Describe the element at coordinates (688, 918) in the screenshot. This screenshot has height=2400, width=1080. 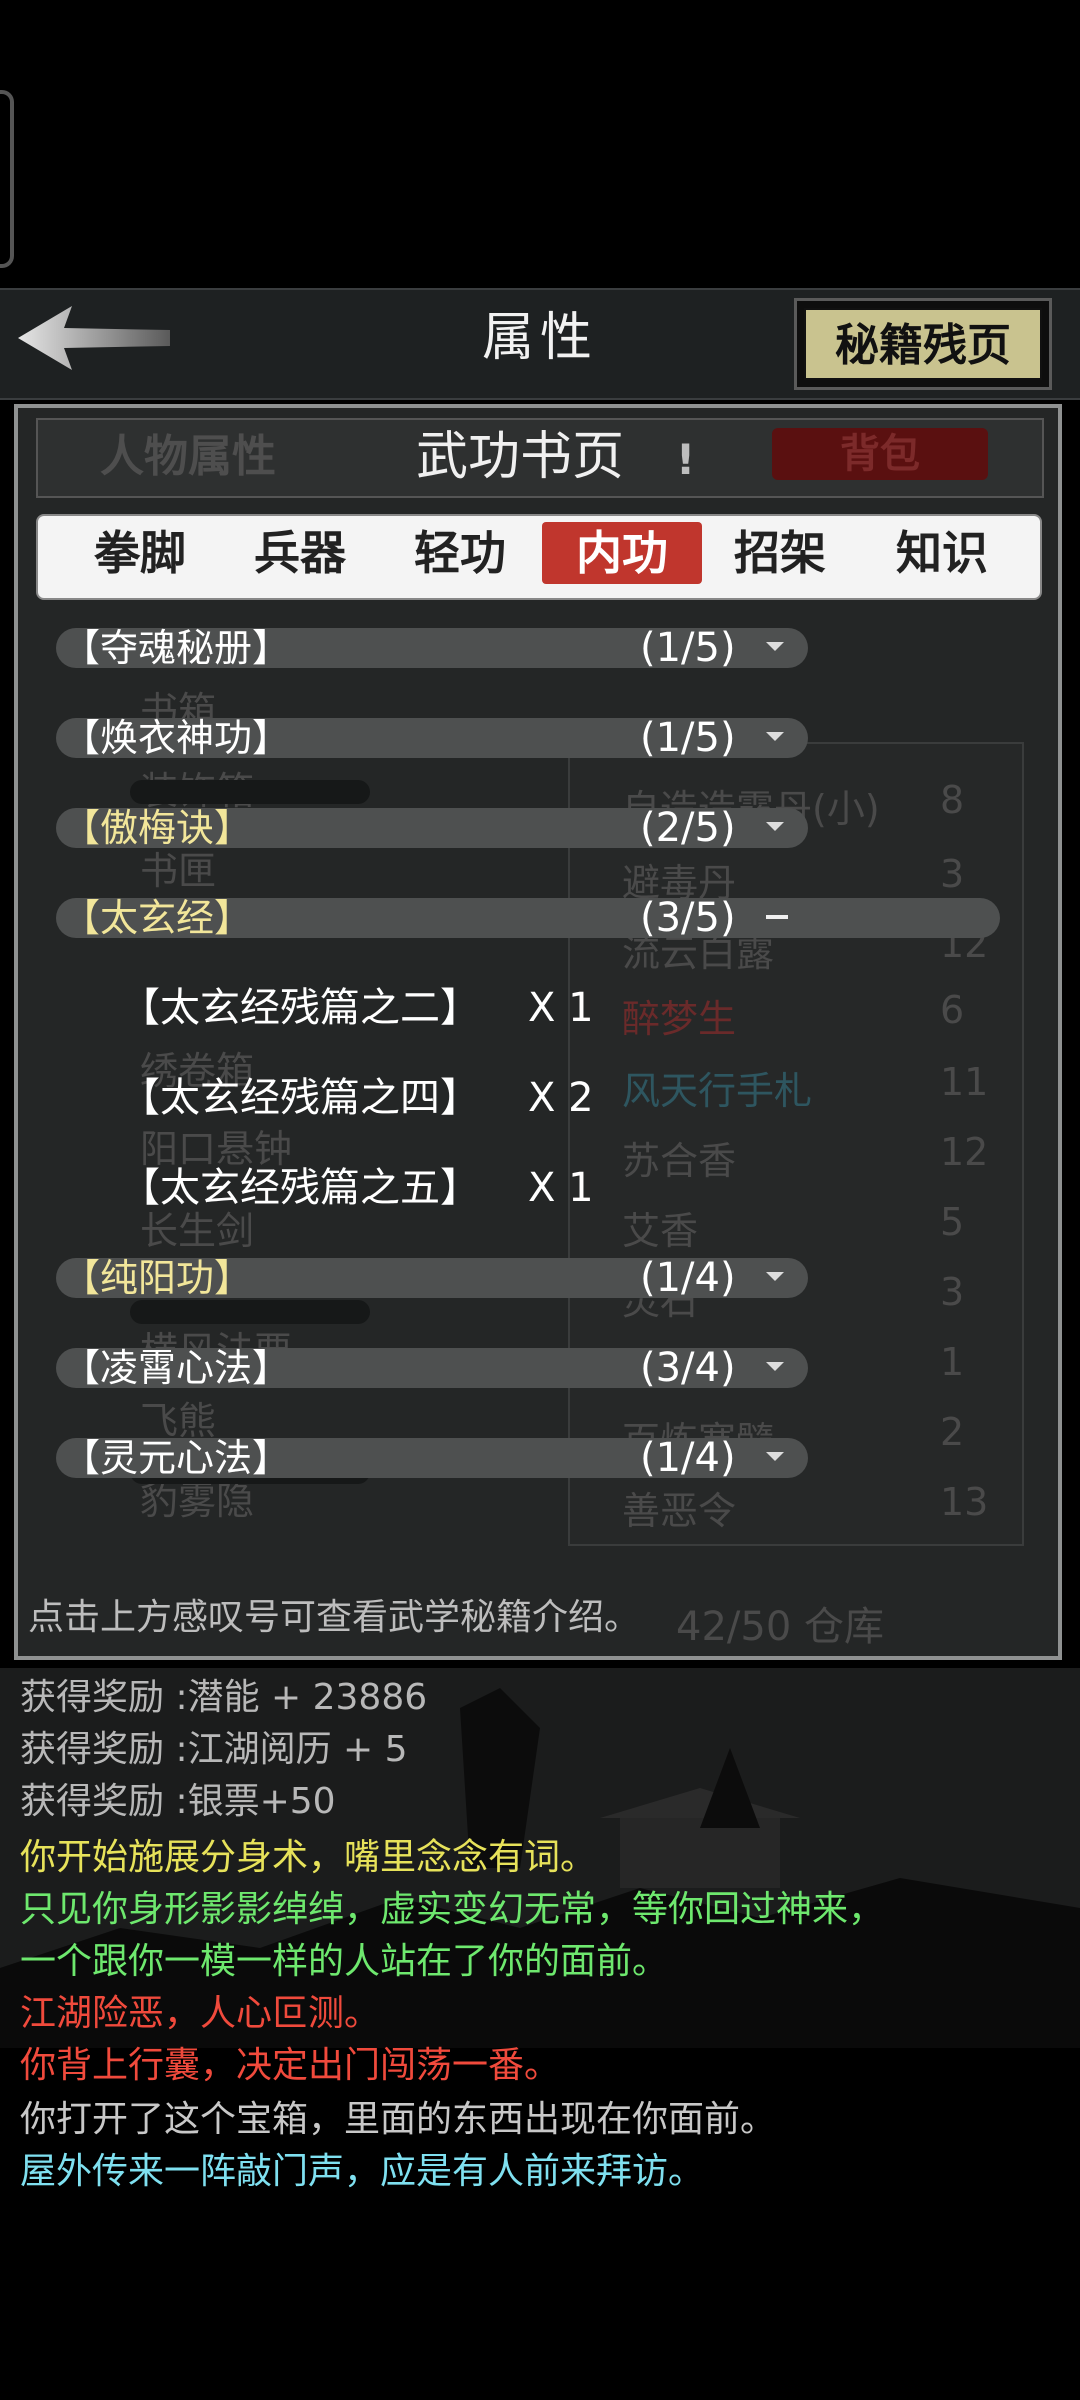
I see `skill-progress: (3/5)` at that location.